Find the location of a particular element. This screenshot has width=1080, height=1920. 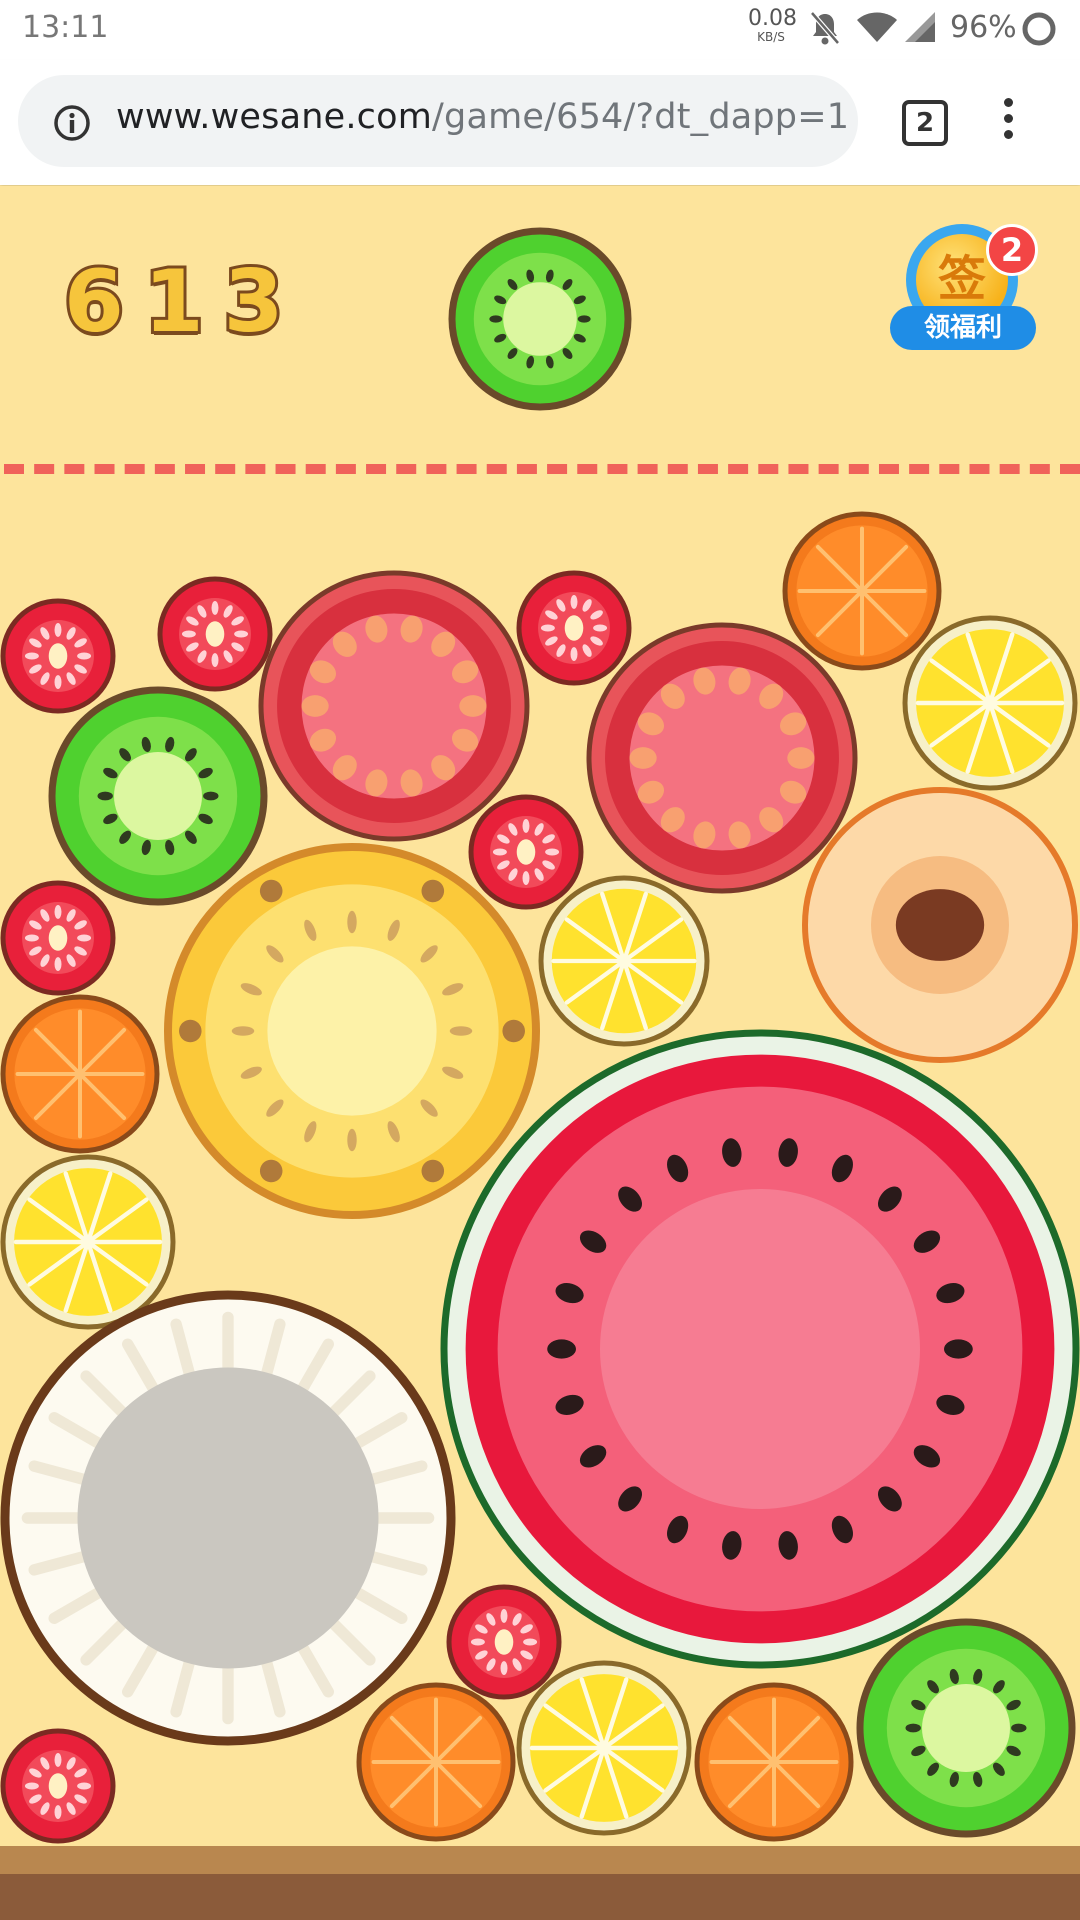

tab-count: 2 is located at coordinates (925, 123).